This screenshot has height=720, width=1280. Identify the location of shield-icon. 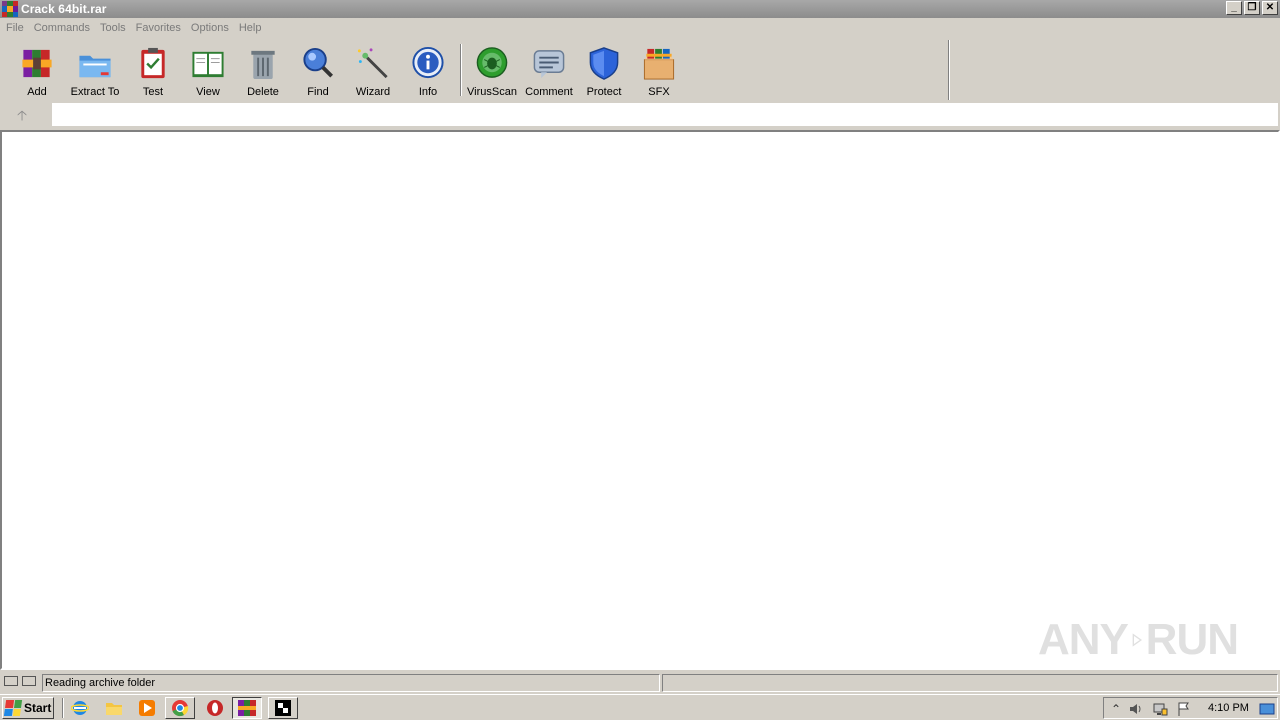
(604, 63).